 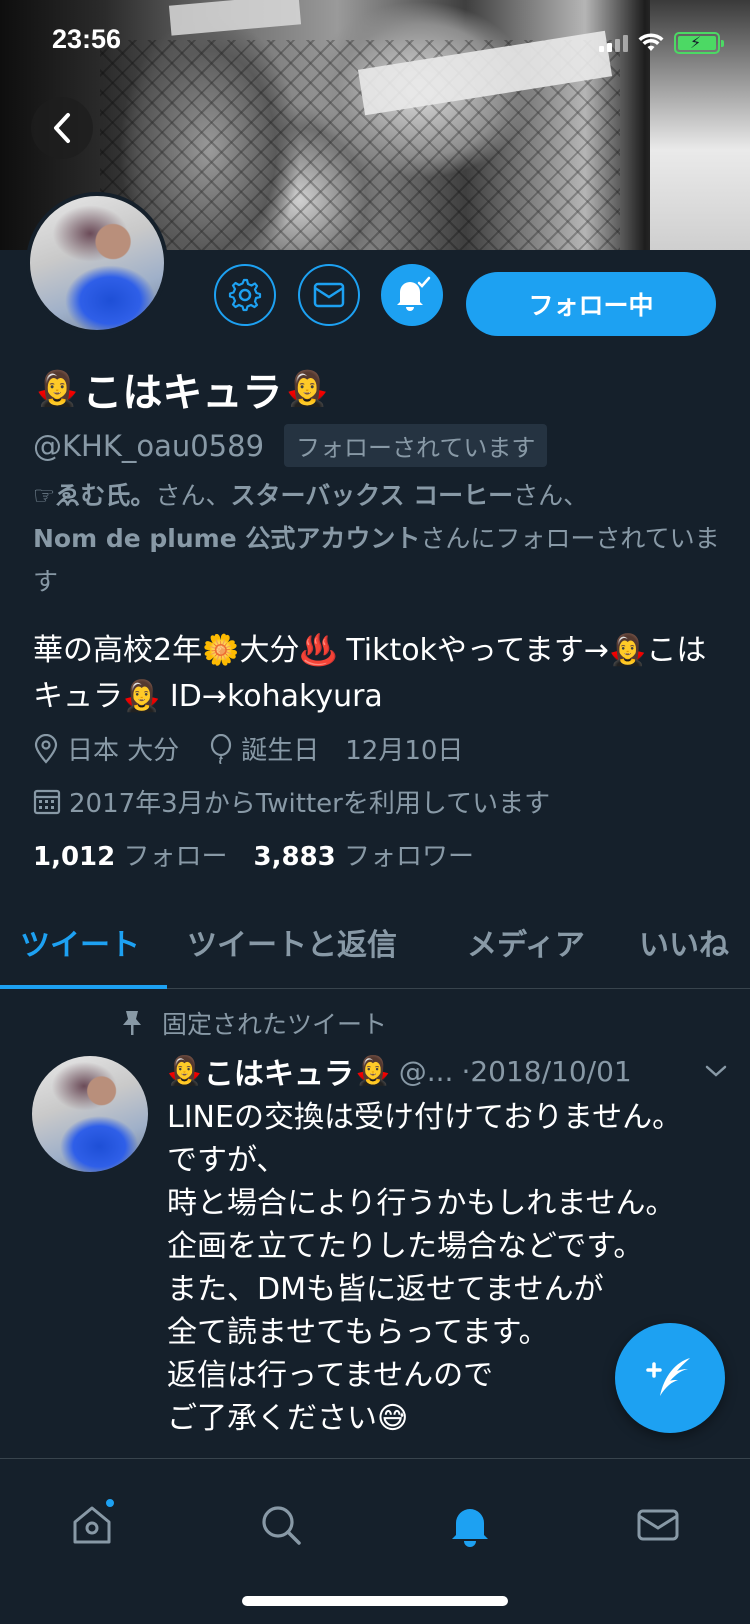 I want to click on messages-icon, so click(x=658, y=1525).